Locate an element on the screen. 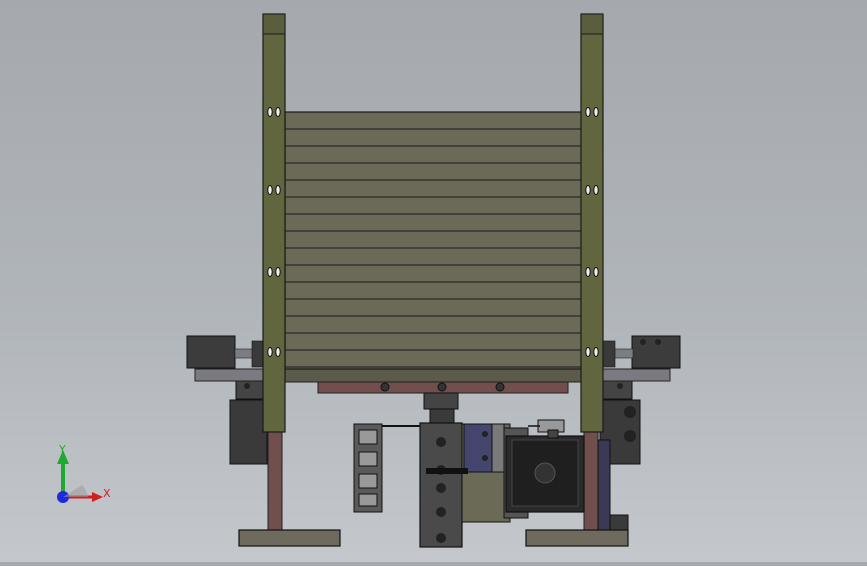 The width and height of the screenshot is (867, 566). right-post is located at coordinates (592, 223).